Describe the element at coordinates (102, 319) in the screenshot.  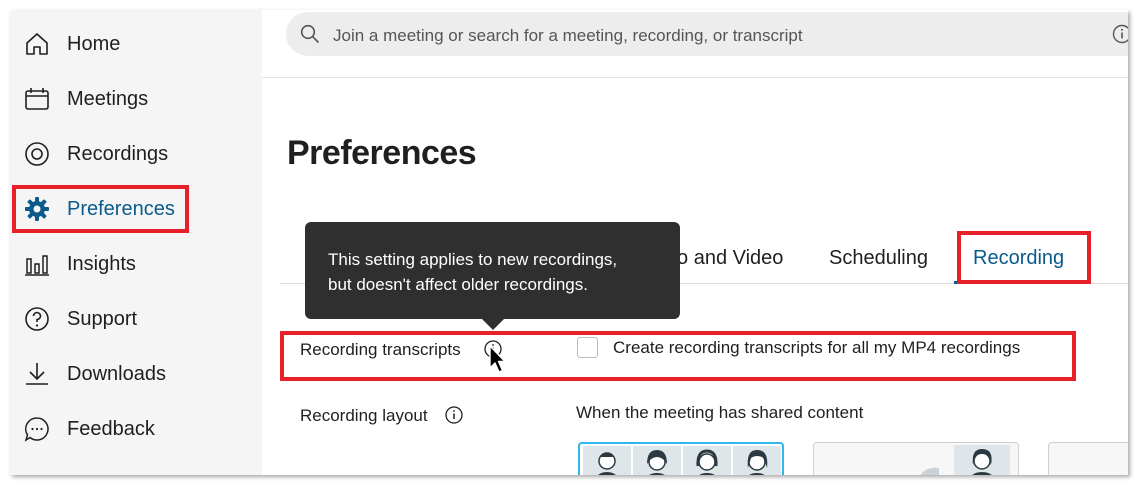
I see `sidebar-item-label: Support` at that location.